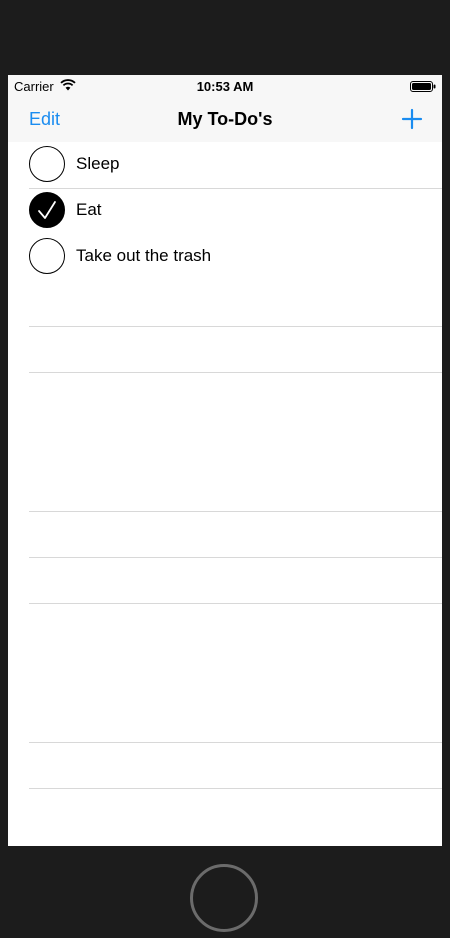 The width and height of the screenshot is (450, 938). I want to click on status-time: 10:53 AM, so click(225, 86).